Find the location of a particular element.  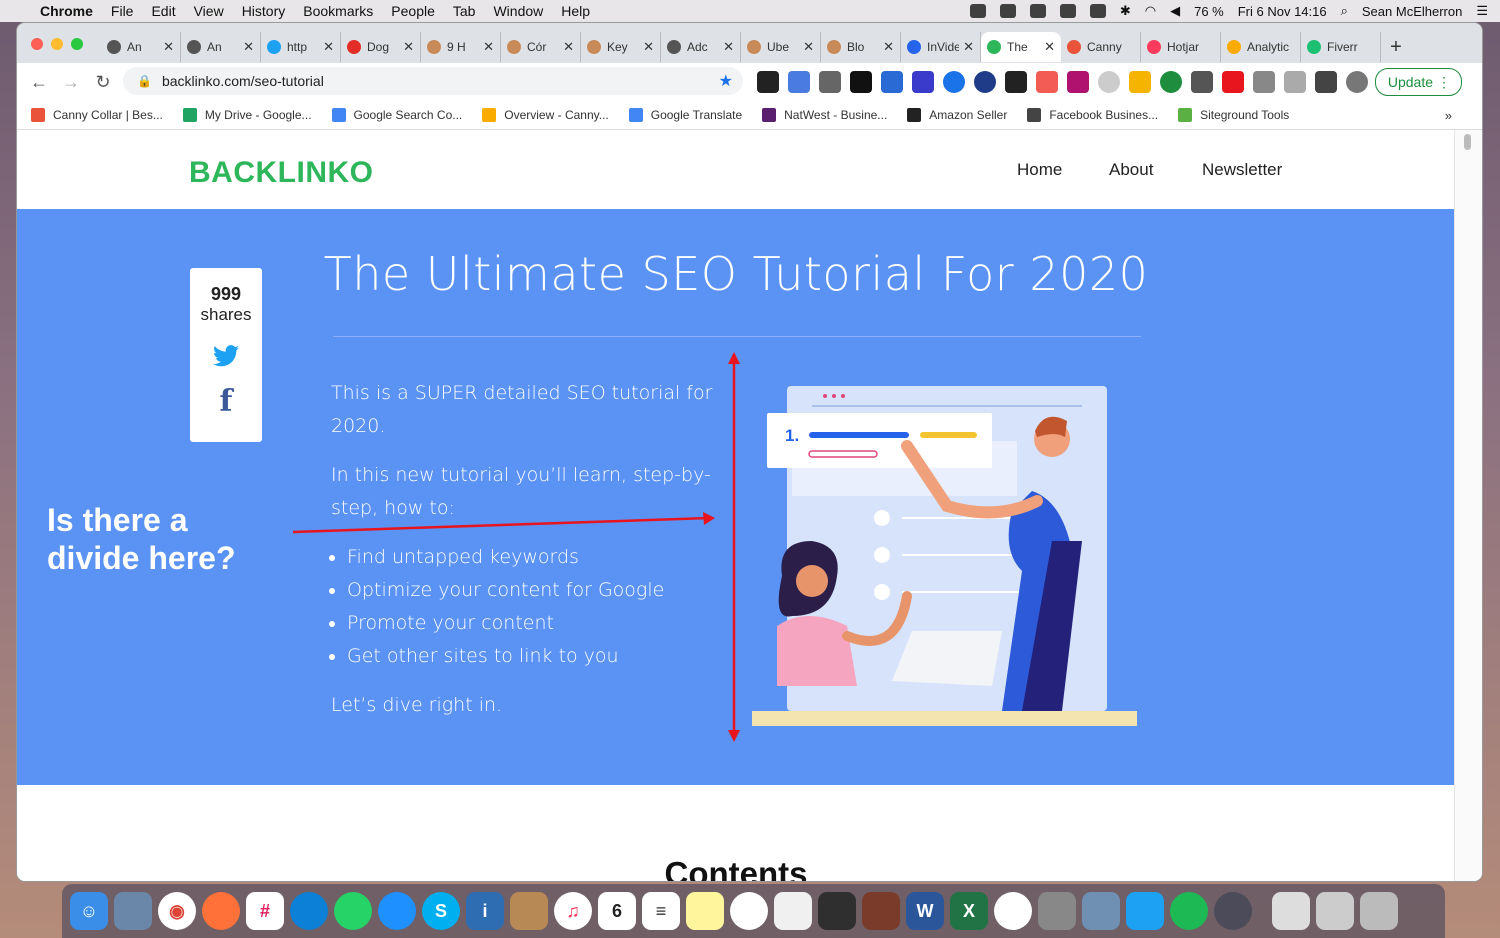

lock-icon: 🔒 is located at coordinates (144, 81).